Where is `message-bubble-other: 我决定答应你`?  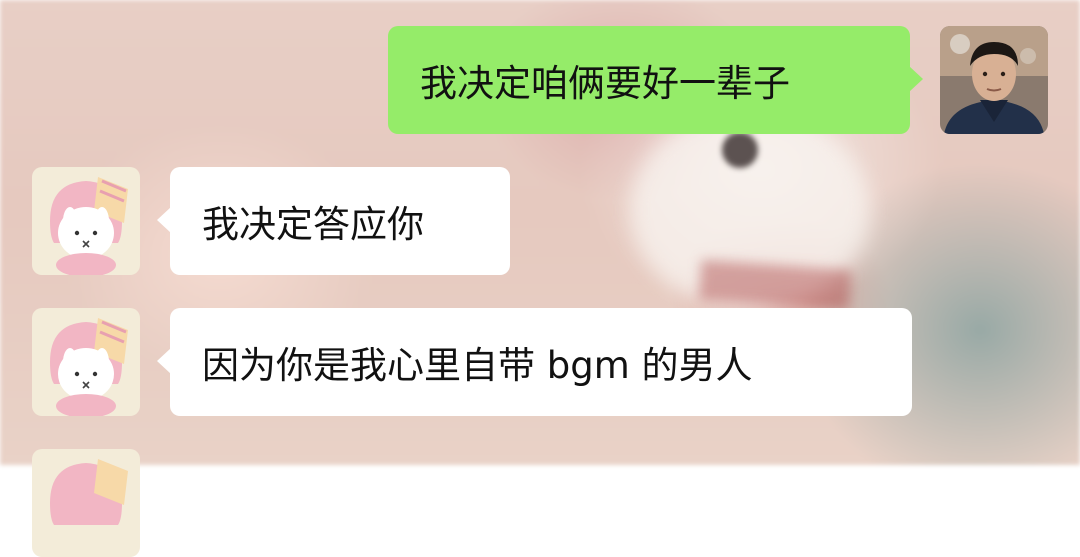 message-bubble-other: 我决定答应你 is located at coordinates (333, 221).